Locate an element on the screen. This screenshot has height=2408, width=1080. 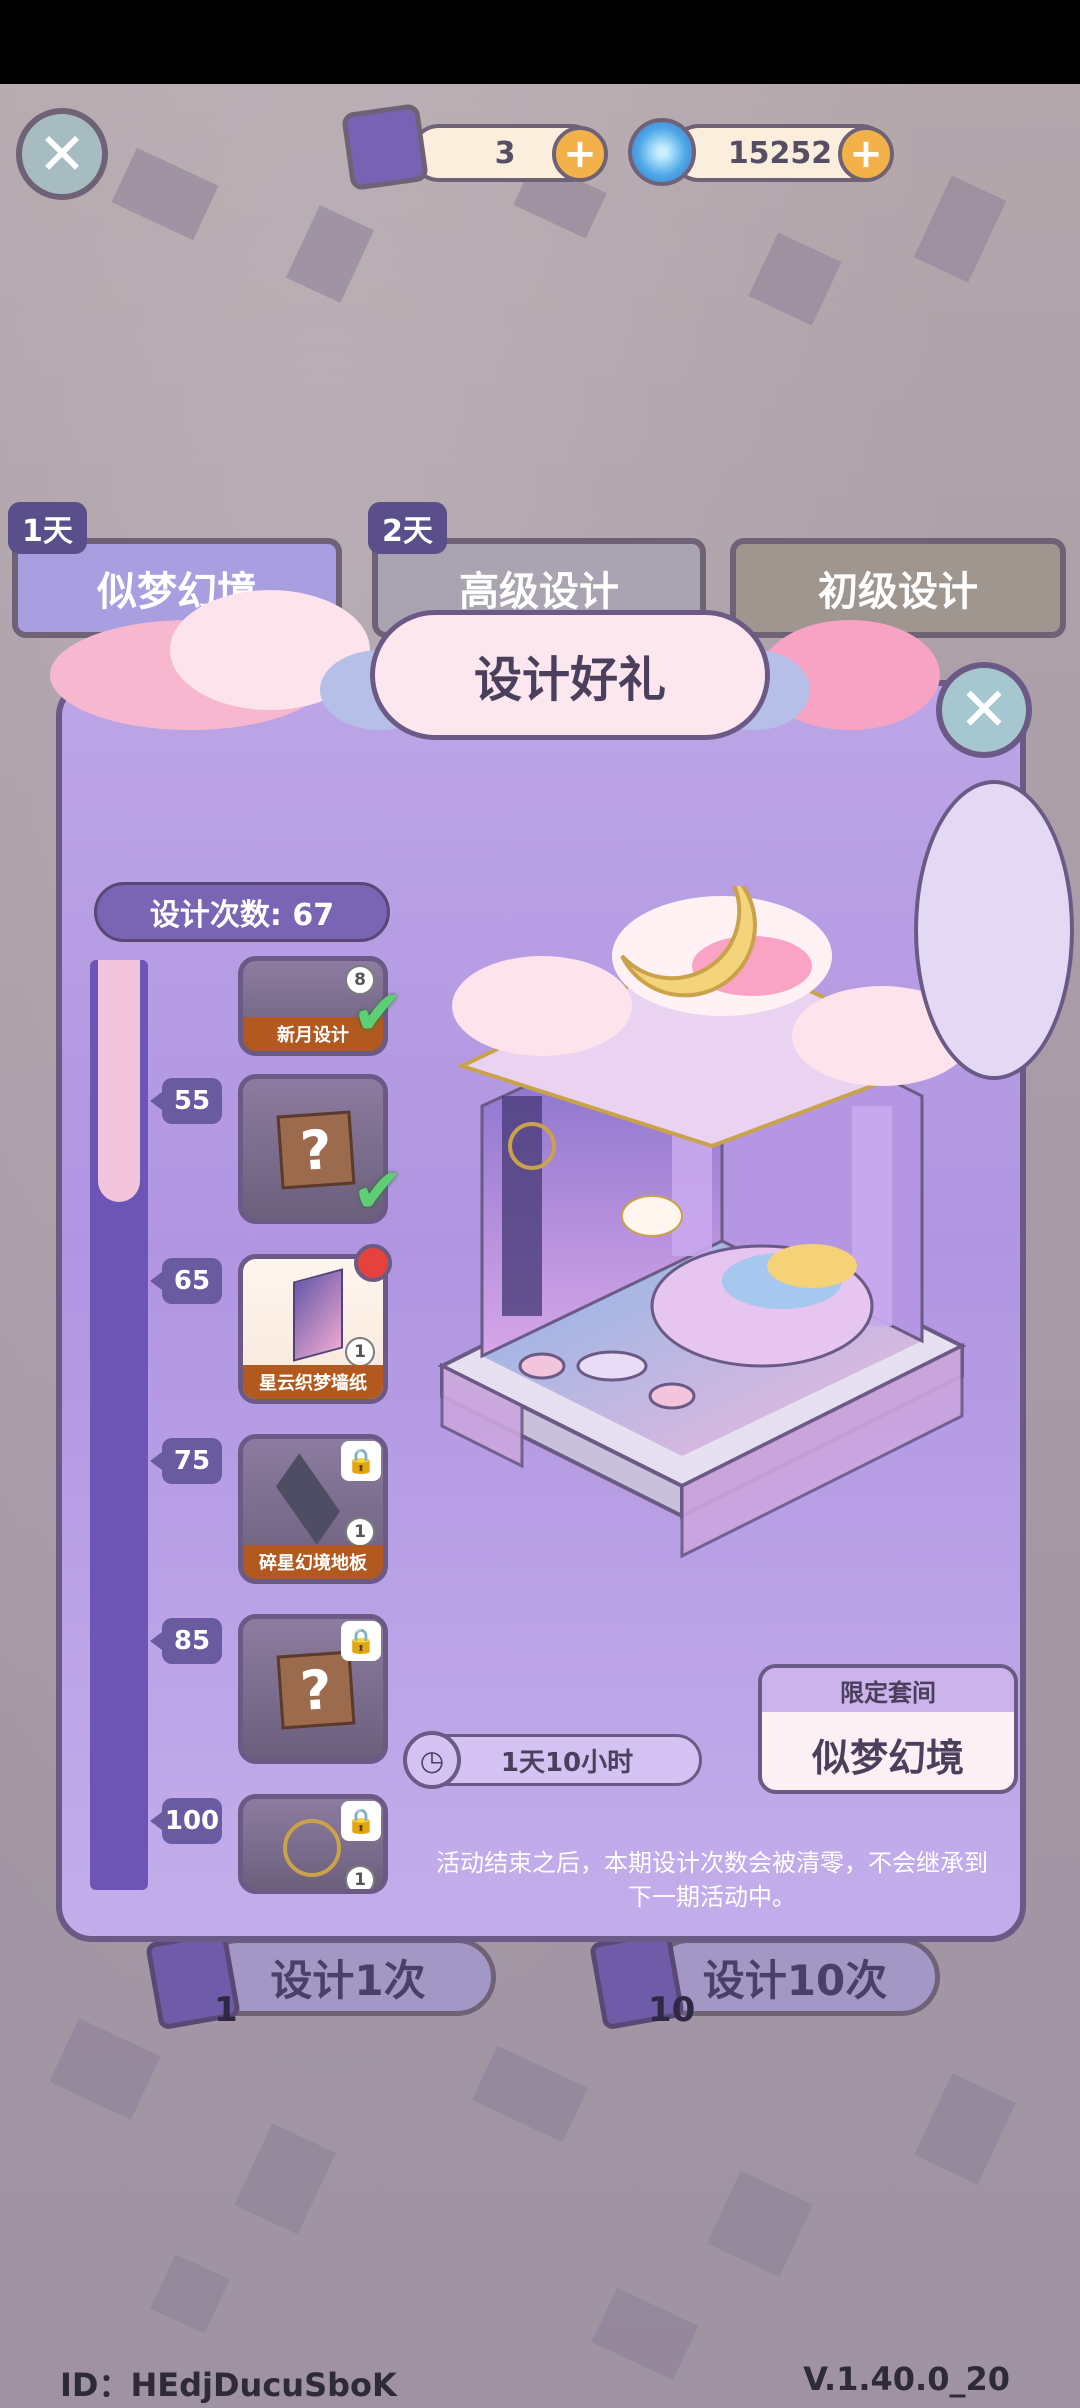
status-bar is located at coordinates (540, 42).